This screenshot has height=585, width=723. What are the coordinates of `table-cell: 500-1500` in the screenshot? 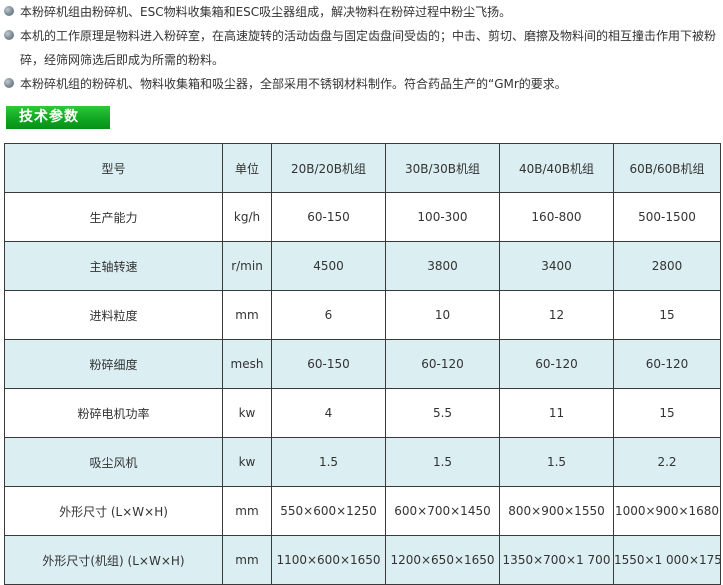 It's located at (667, 217).